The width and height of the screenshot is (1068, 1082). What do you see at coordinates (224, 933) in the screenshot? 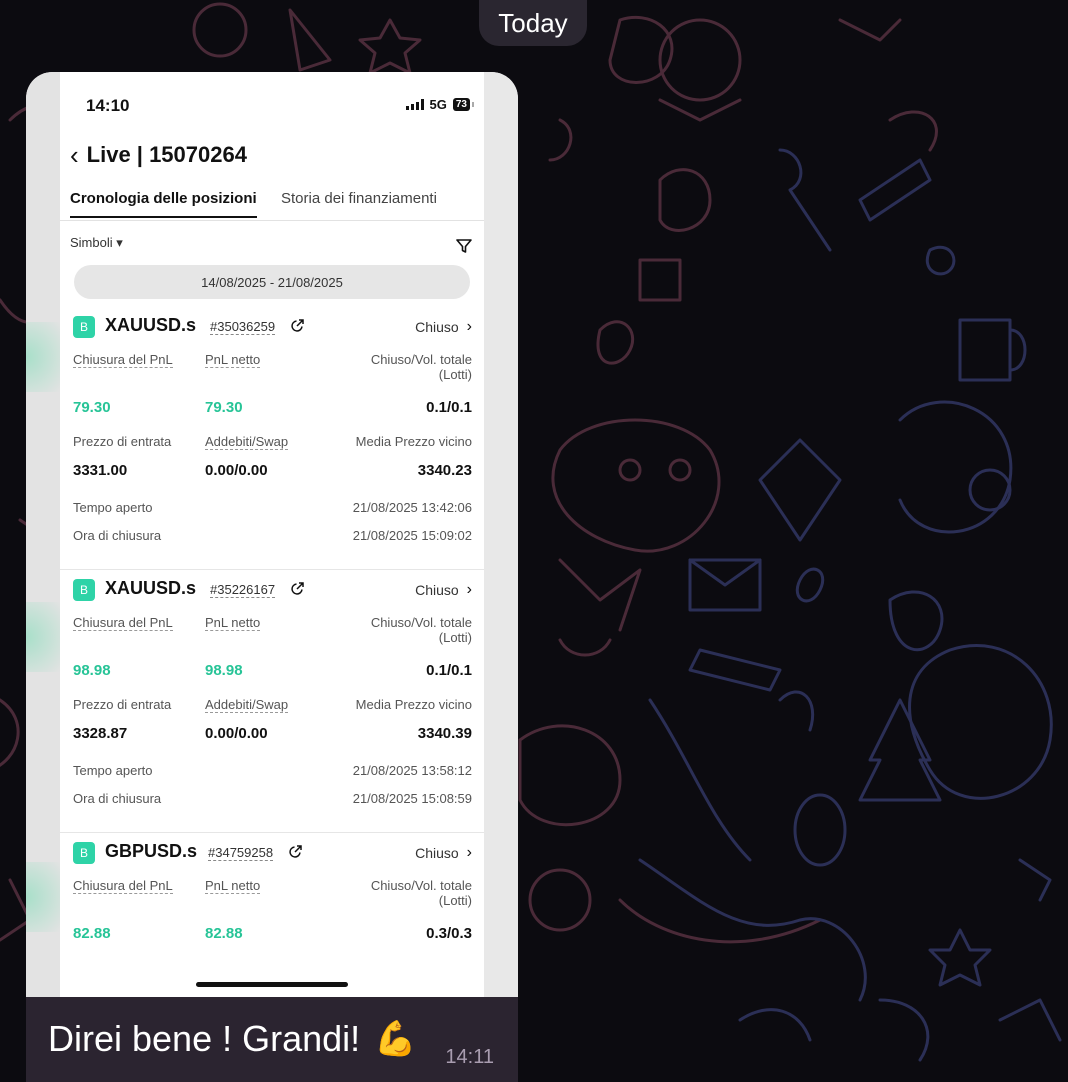
I see `pnl-net-value: 82.88` at bounding box center [224, 933].